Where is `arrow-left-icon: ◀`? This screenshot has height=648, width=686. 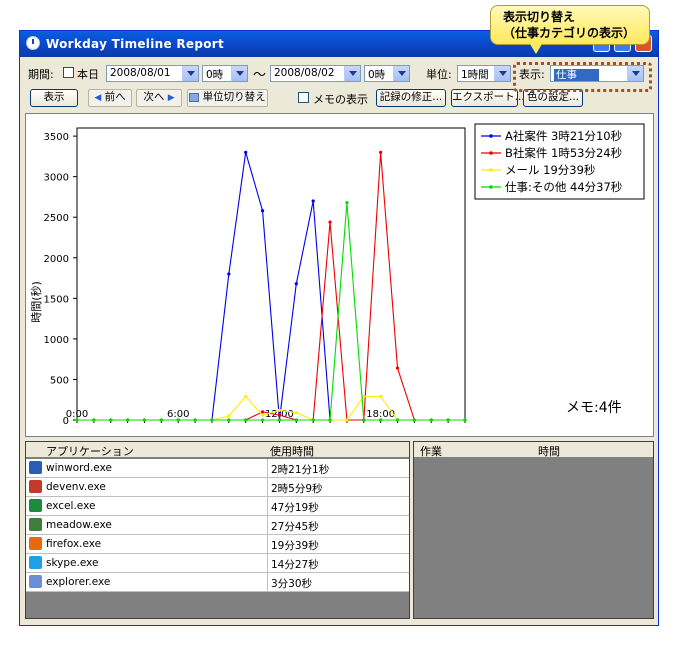 arrow-left-icon: ◀ is located at coordinates (98, 98).